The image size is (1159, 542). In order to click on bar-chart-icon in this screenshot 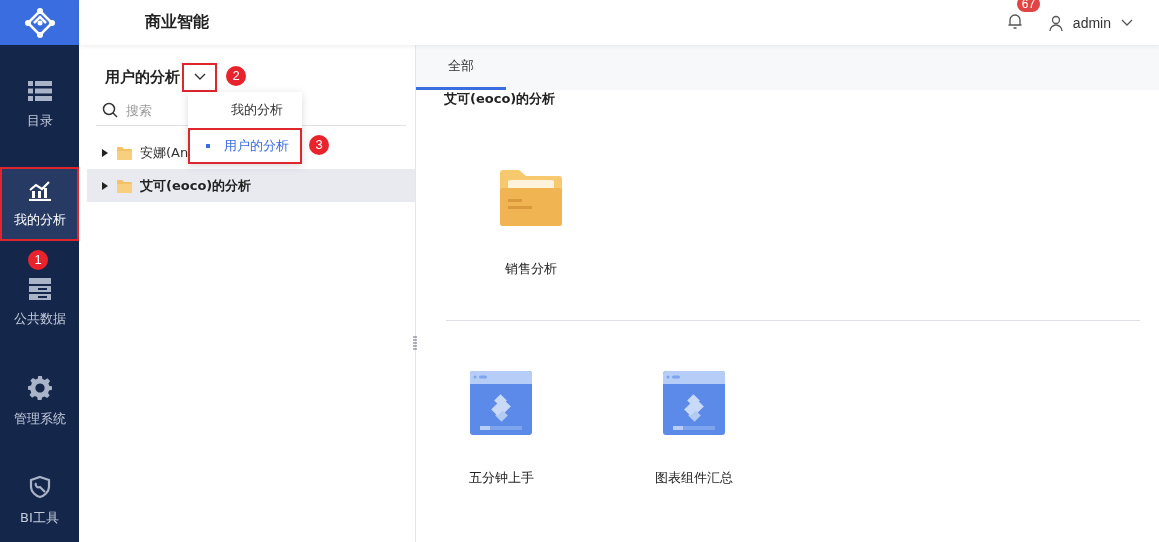, I will do `click(39, 190)`.